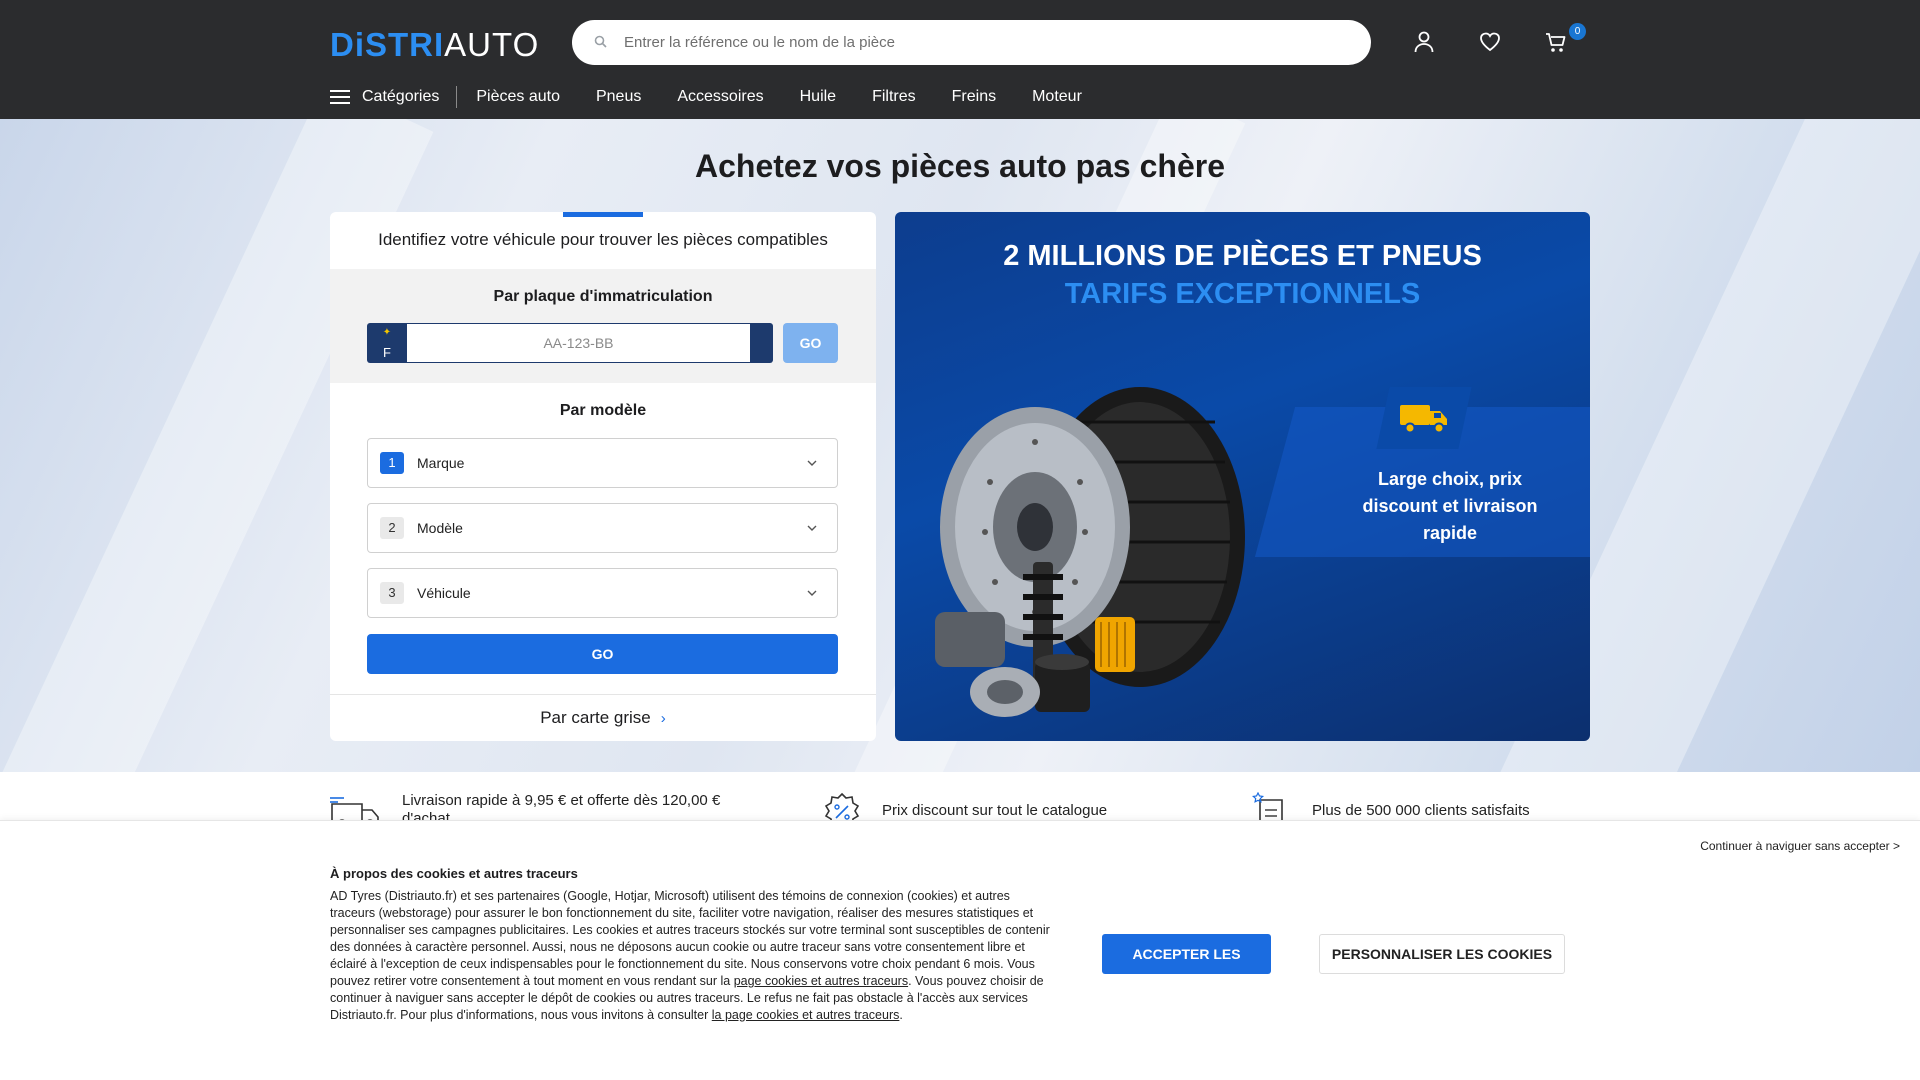  I want to click on logo-part-distri: DiSTRI, so click(387, 44).